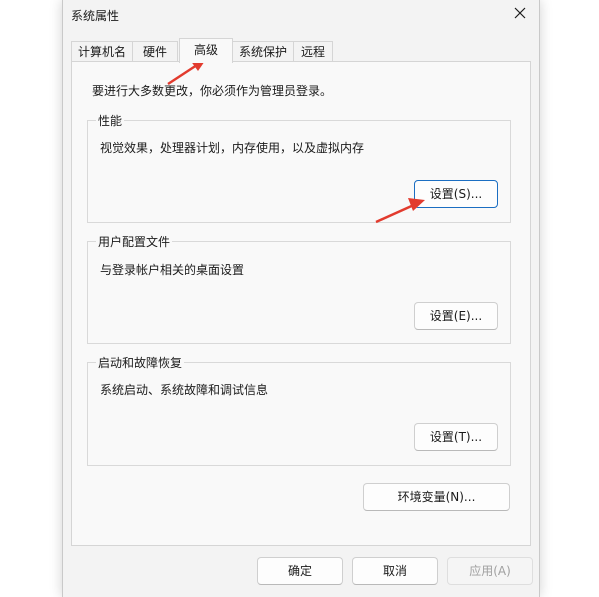  What do you see at coordinates (140, 362) in the screenshot?
I see `startup-recovery-group-title: 启动和故障恢复` at bounding box center [140, 362].